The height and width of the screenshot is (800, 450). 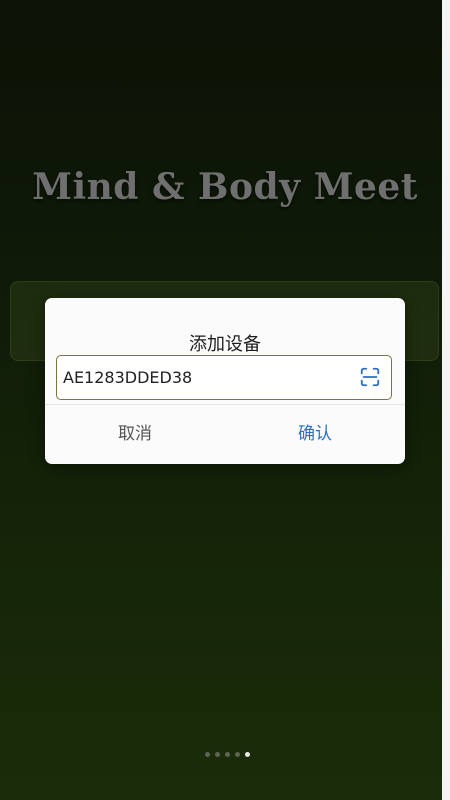 I want to click on cancel-button: 取消, so click(x=135, y=434).